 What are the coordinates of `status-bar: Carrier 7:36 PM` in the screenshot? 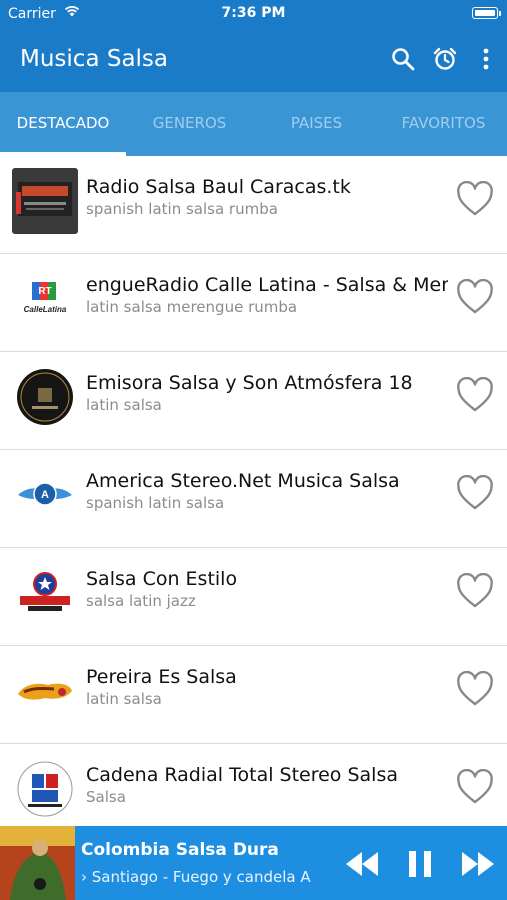 It's located at (253, 14).